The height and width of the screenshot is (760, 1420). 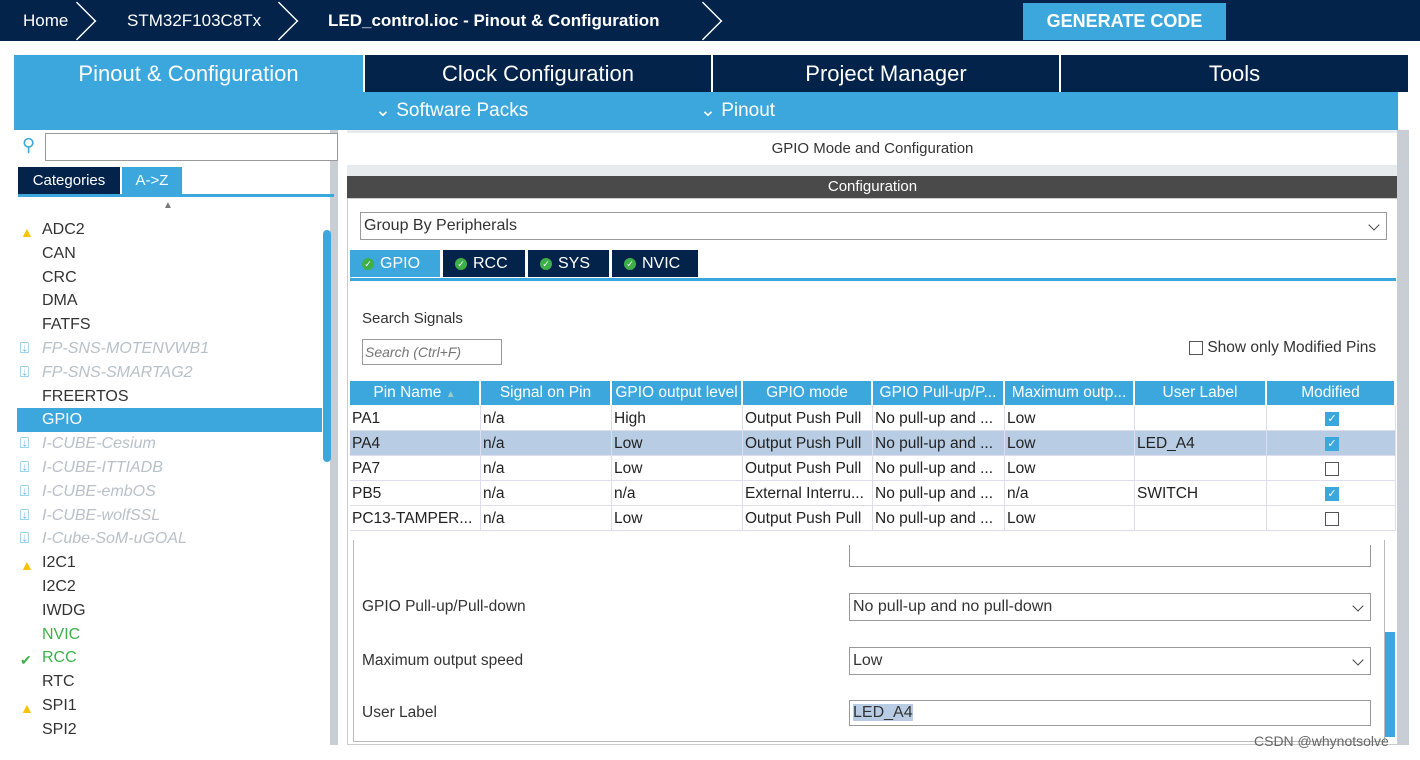 What do you see at coordinates (169, 278) in the screenshot?
I see `sidebar-item: CRC` at bounding box center [169, 278].